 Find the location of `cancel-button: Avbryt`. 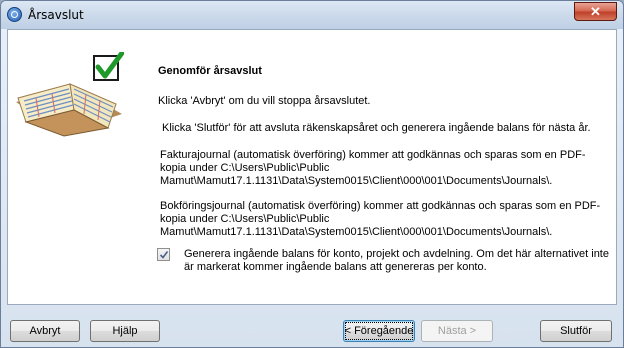

cancel-button: Avbryt is located at coordinates (45, 331).